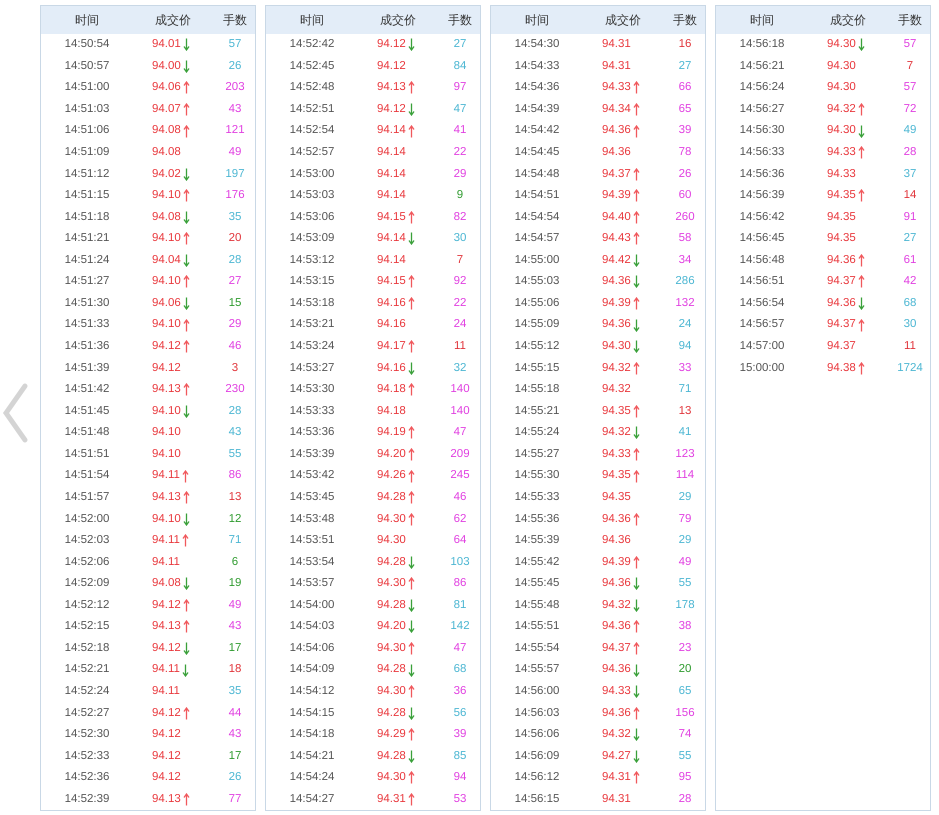 The width and height of the screenshot is (939, 815). I want to click on time-cell-text: 14:54:00, so click(312, 605).